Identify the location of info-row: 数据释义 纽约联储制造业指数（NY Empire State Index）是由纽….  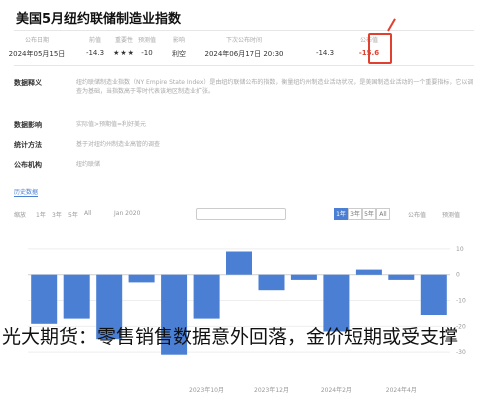
(244, 87).